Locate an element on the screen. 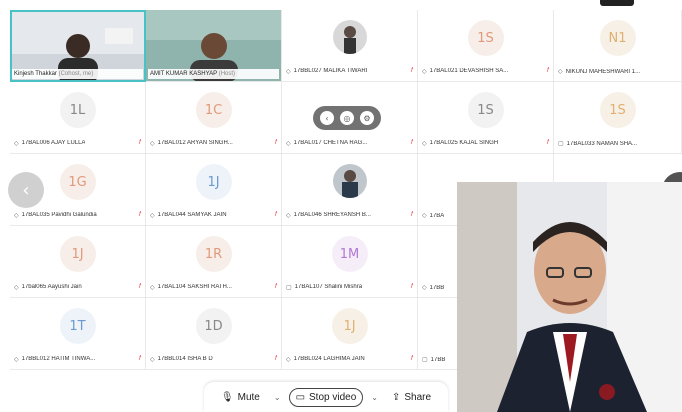 The height and width of the screenshot is (412, 682). settings-icon: ⚙ is located at coordinates (367, 118).